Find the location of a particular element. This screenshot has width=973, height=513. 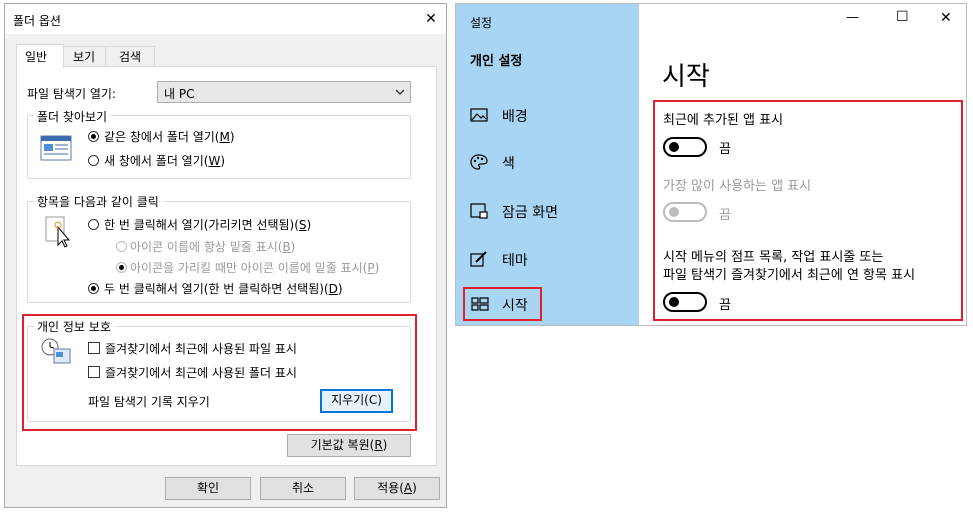

recent-items-icon is located at coordinates (56, 351).